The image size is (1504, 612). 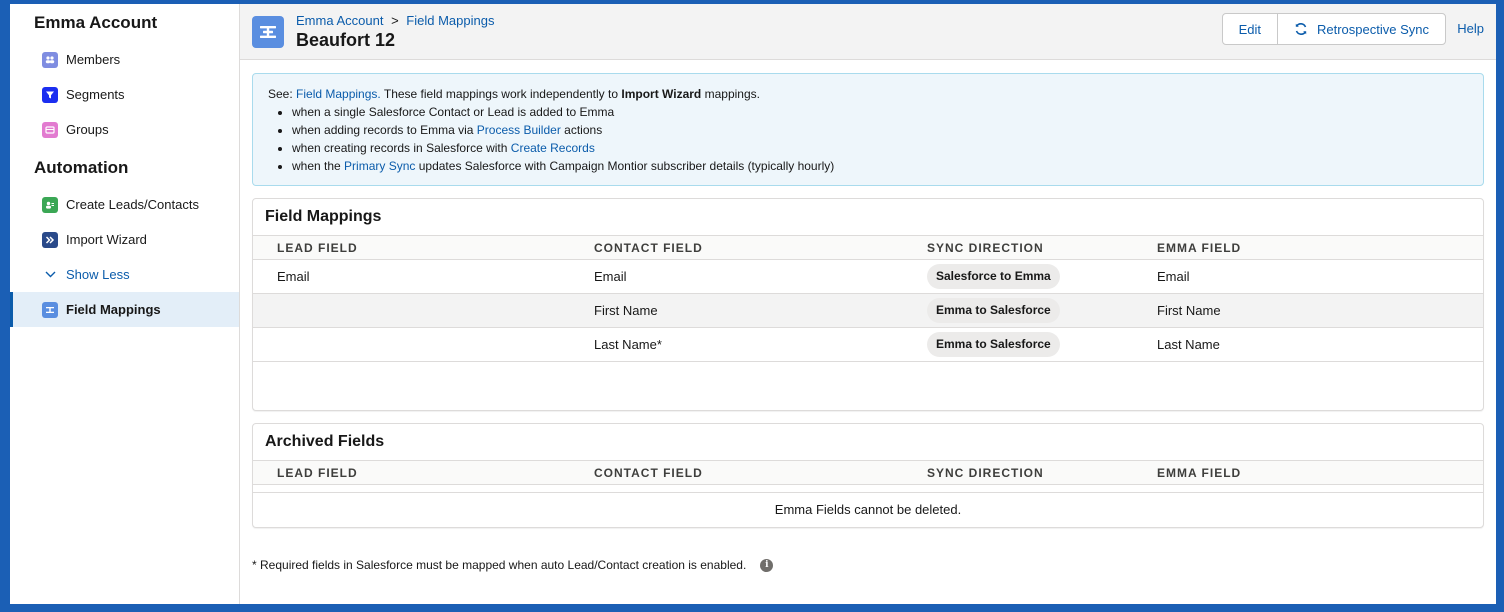 I want to click on sync-icon, so click(x=1301, y=29).